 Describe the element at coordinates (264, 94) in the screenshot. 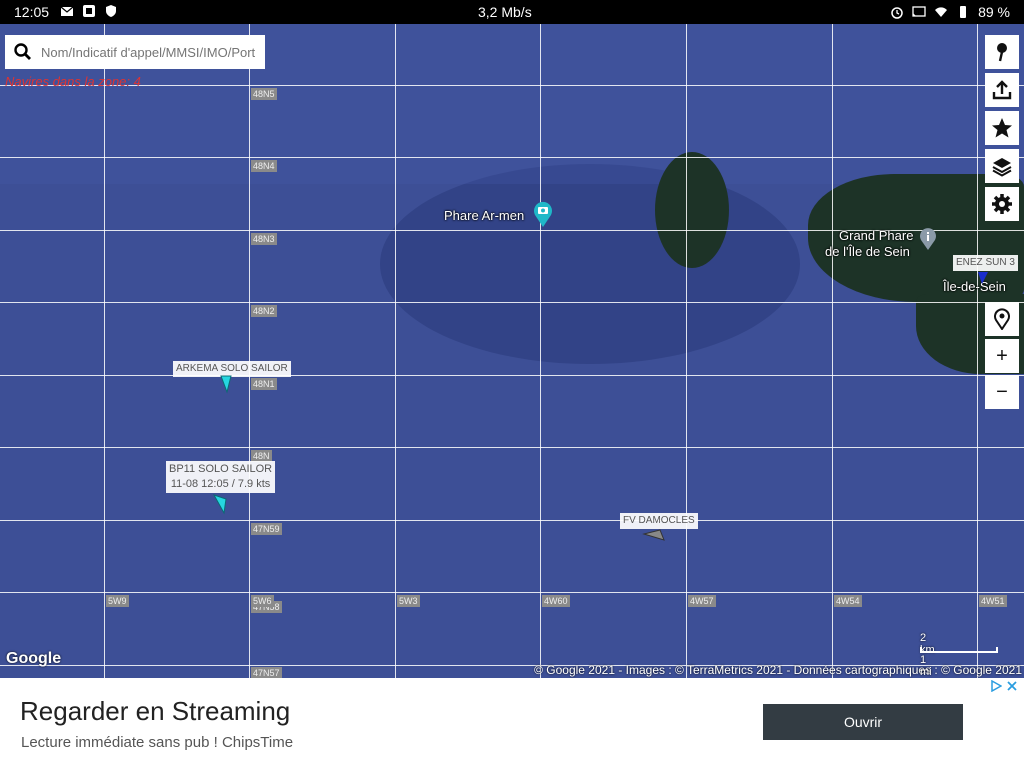

I see `lat-label: 48N5` at that location.